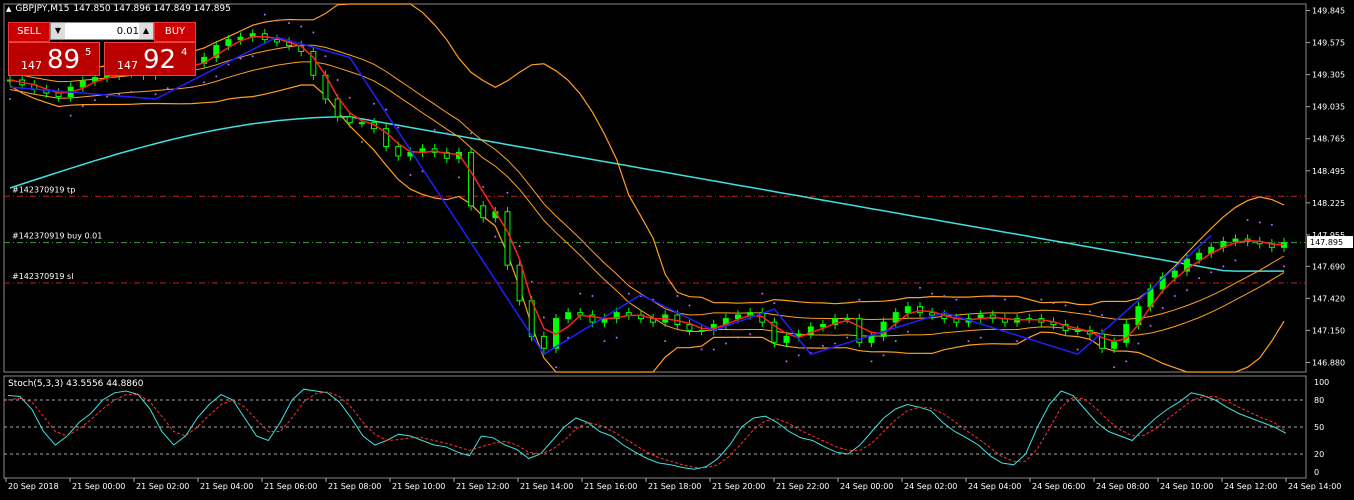  Describe the element at coordinates (1186, 486) in the screenshot. I see `x-tick-label: 24 Sep 10:00` at that location.